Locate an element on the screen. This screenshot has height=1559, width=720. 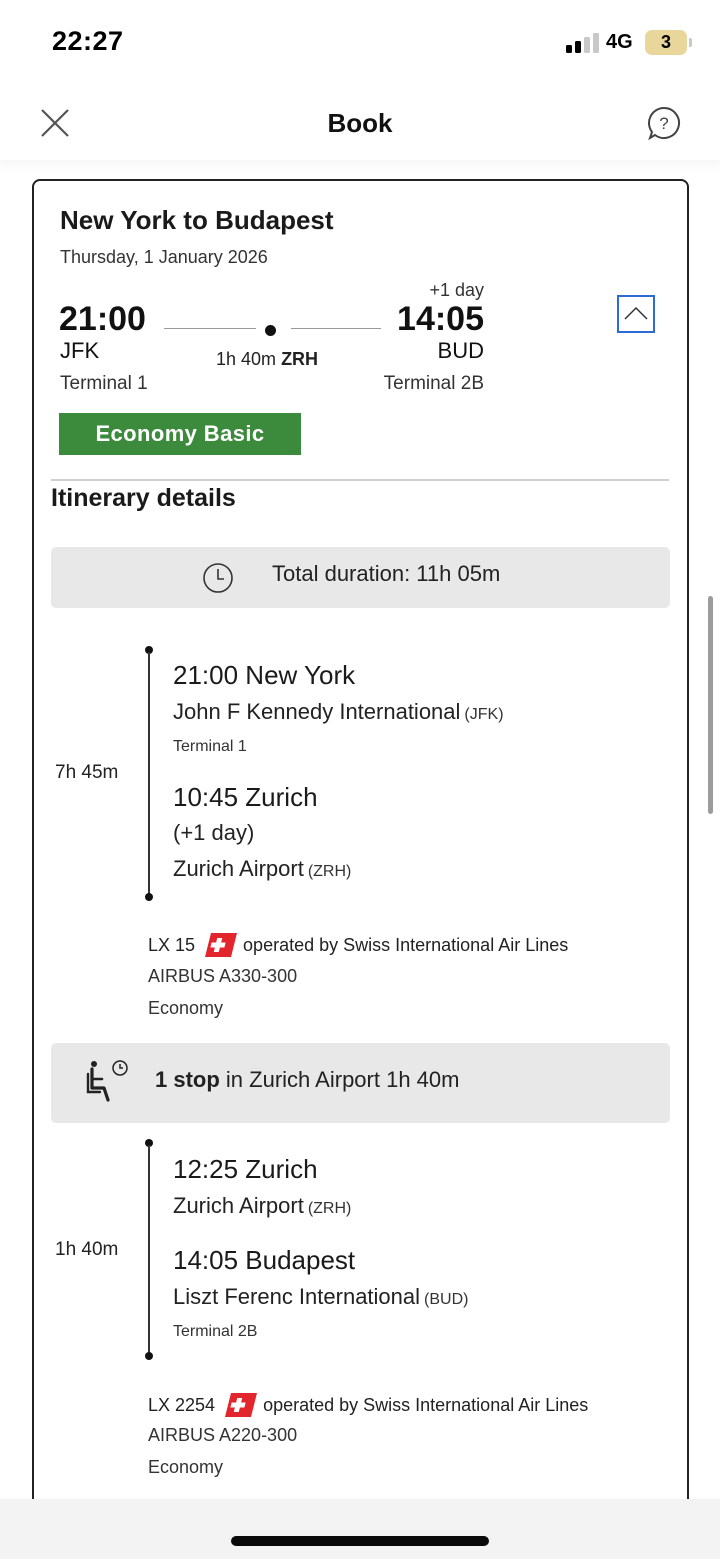
status-time: 22:27 is located at coordinates (88, 41).